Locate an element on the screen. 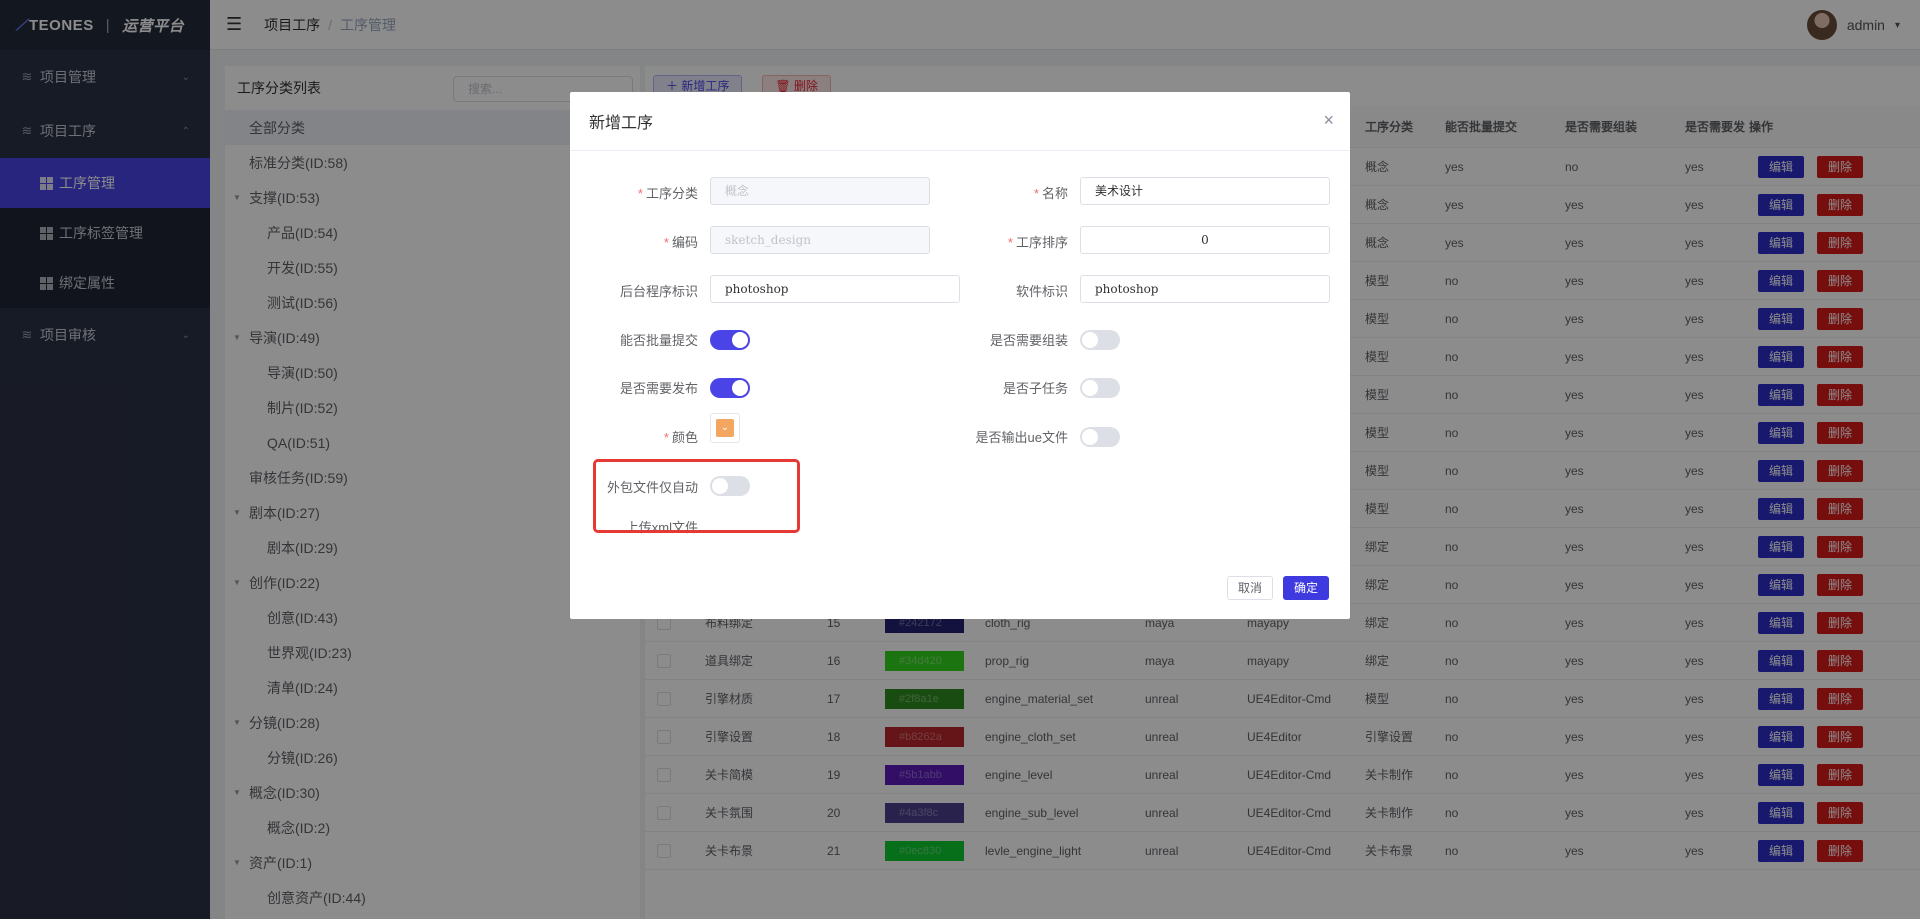  order-label: * 工序排序 is located at coordinates (1037, 242).